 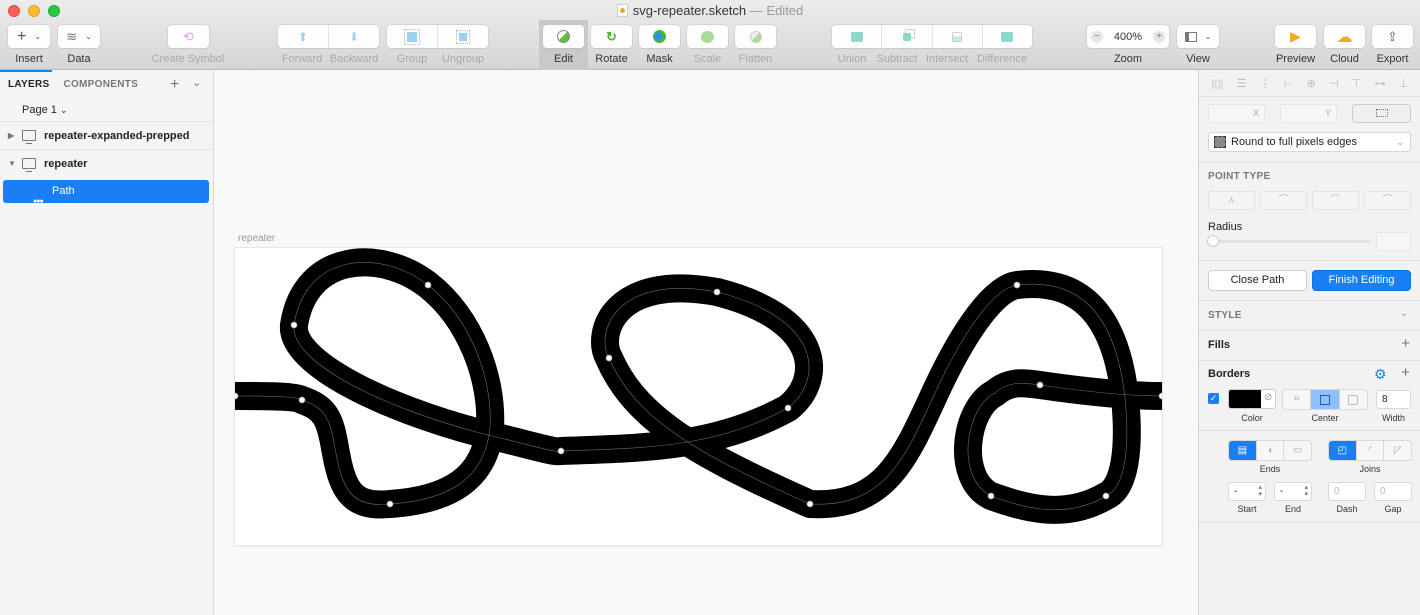 I want to click on point-asymmetric-button: ⌒, so click(x=1387, y=200).